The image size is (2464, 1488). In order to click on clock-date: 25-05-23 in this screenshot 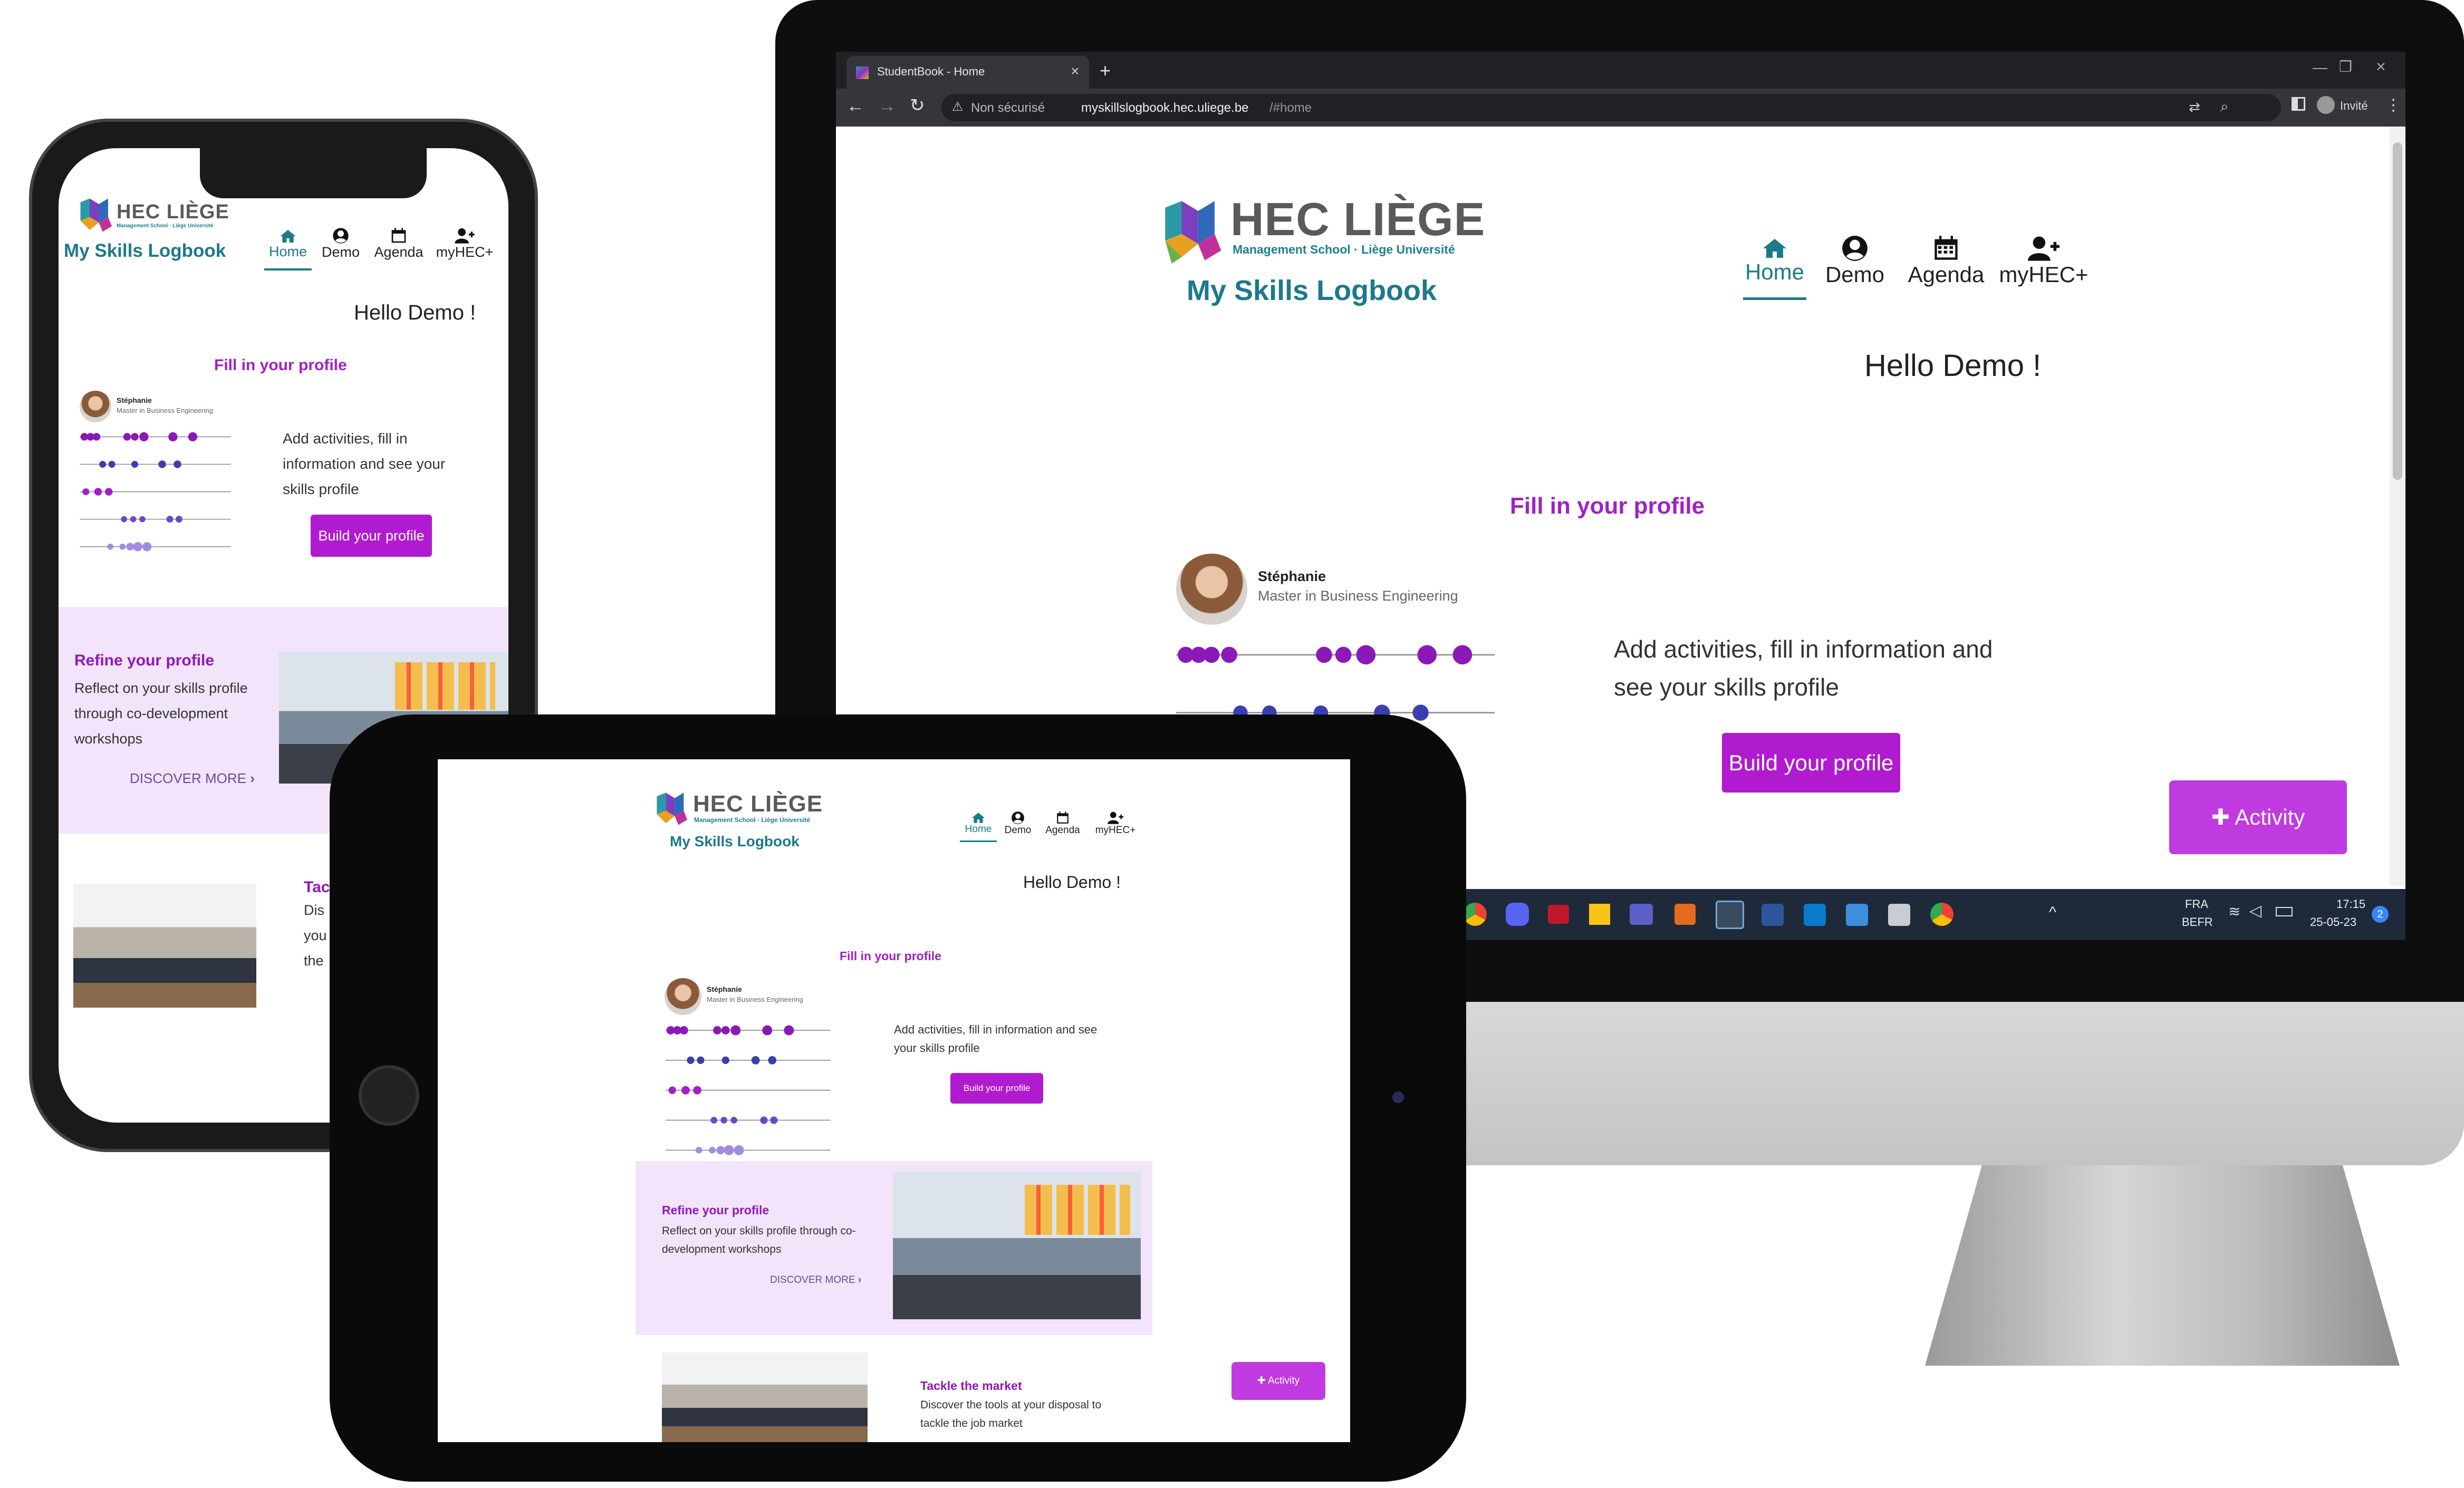, I will do `click(2333, 922)`.